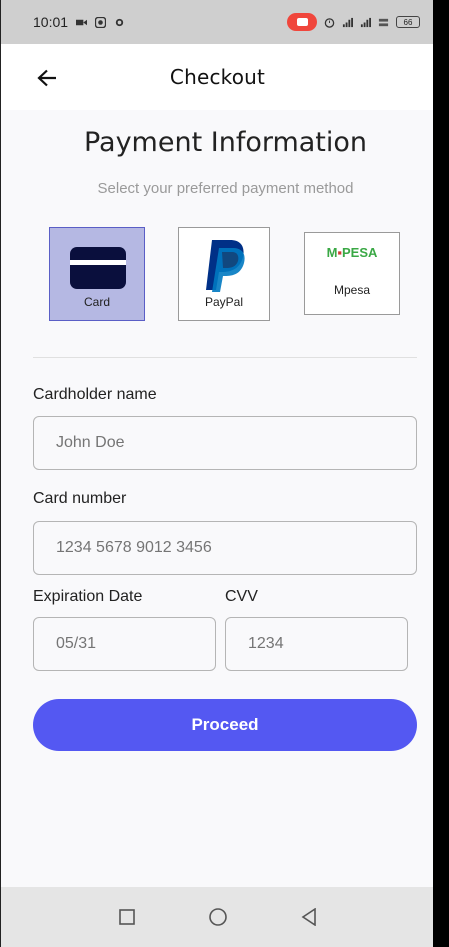 The width and height of the screenshot is (449, 947). I want to click on divider, so click(225, 357).